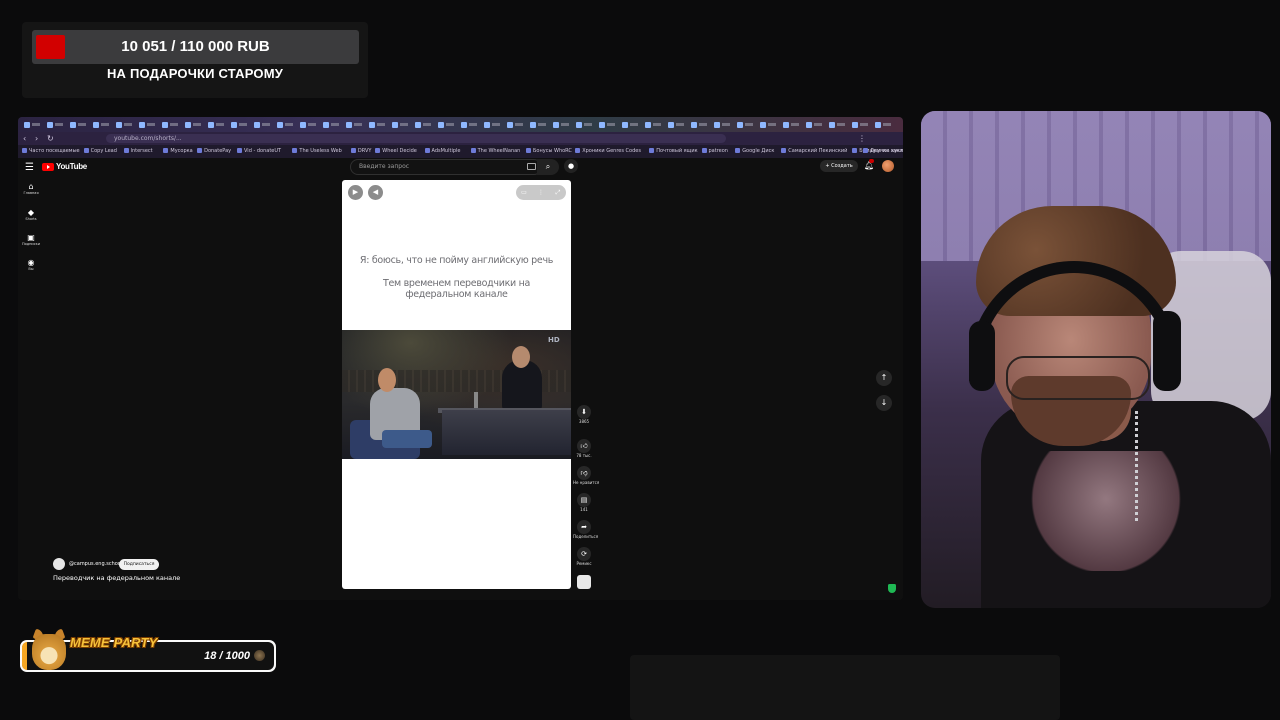  What do you see at coordinates (31, 189) in the screenshot?
I see `sidebar-item-home: ⌂ Главная` at bounding box center [31, 189].